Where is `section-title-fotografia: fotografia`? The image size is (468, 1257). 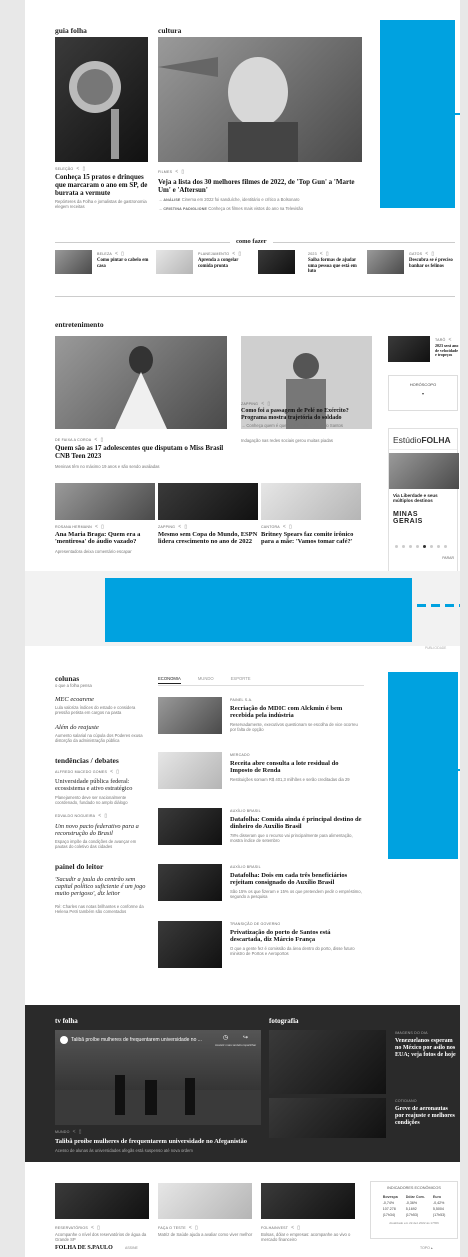 section-title-fotografia: fotografia is located at coordinates (284, 1021).